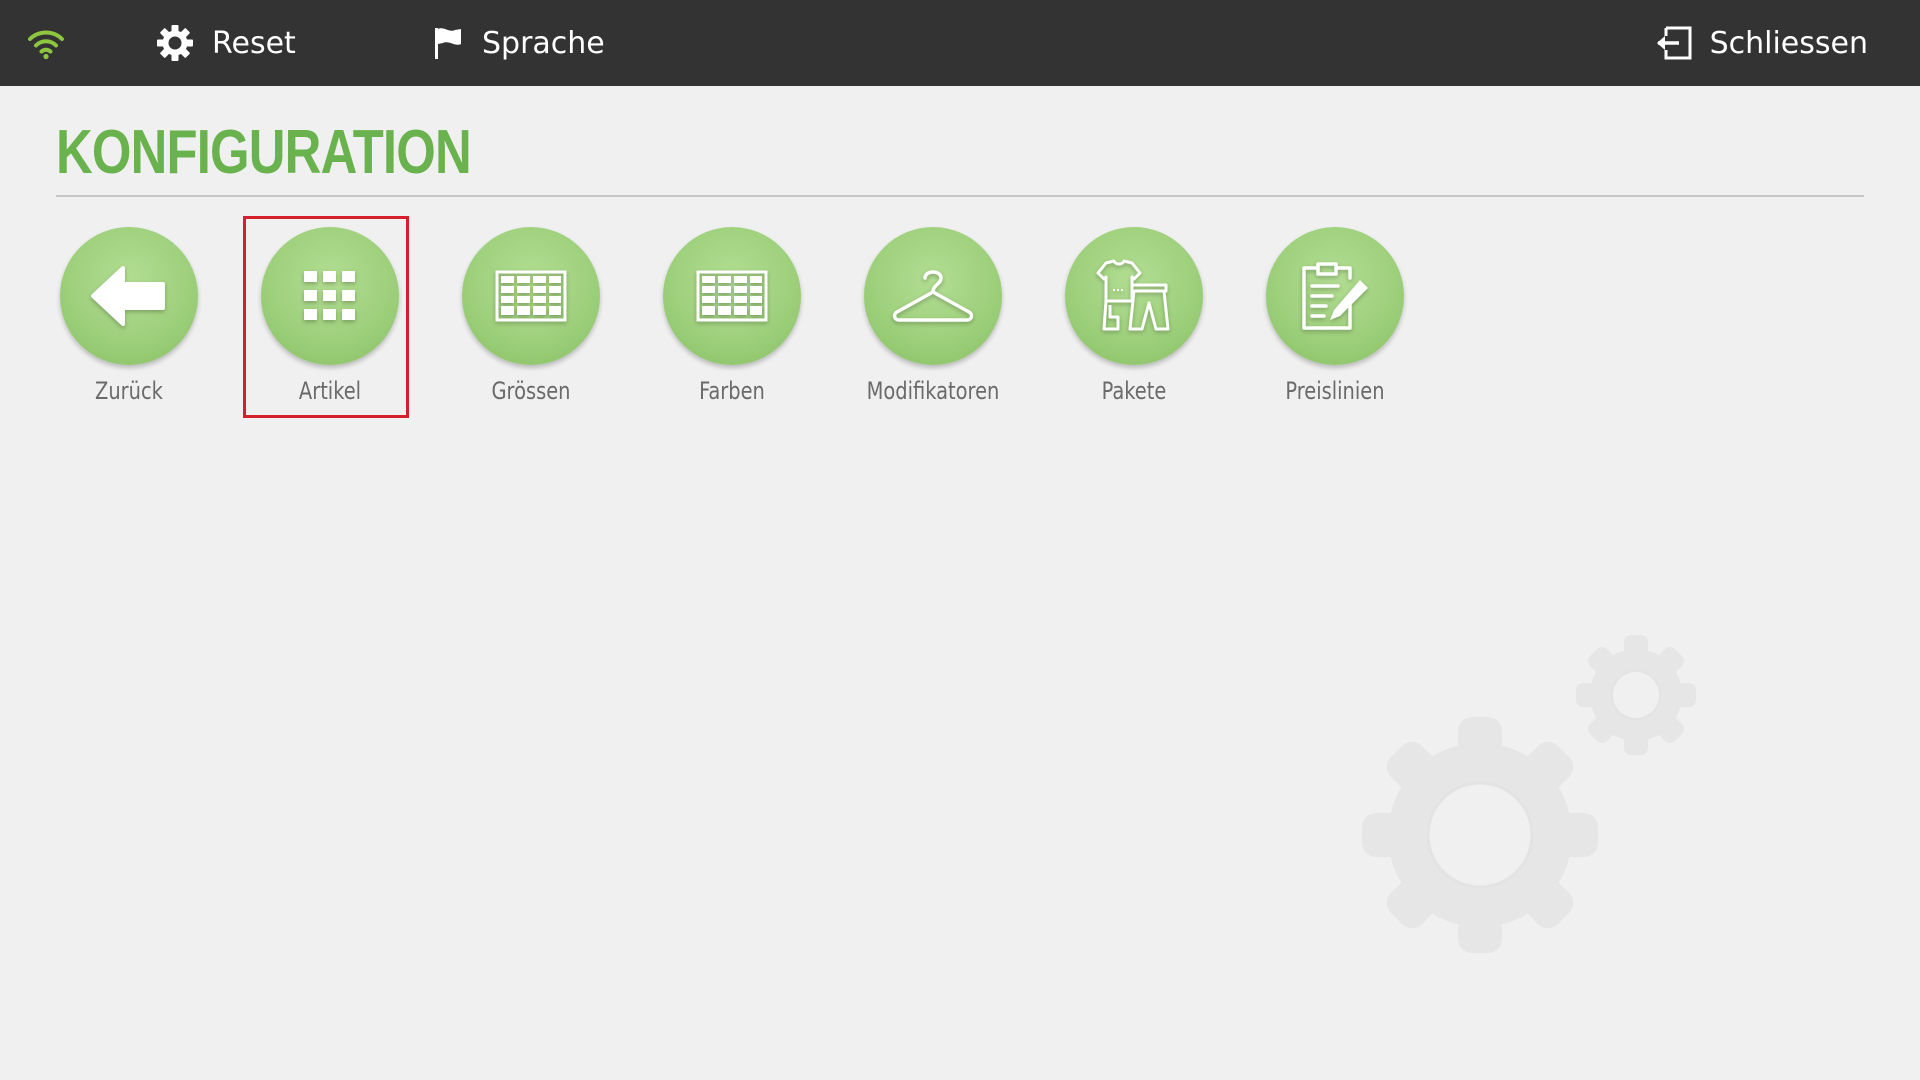 The image size is (1920, 1080). Describe the element at coordinates (543, 43) in the screenshot. I see `language-label: Sprache` at that location.